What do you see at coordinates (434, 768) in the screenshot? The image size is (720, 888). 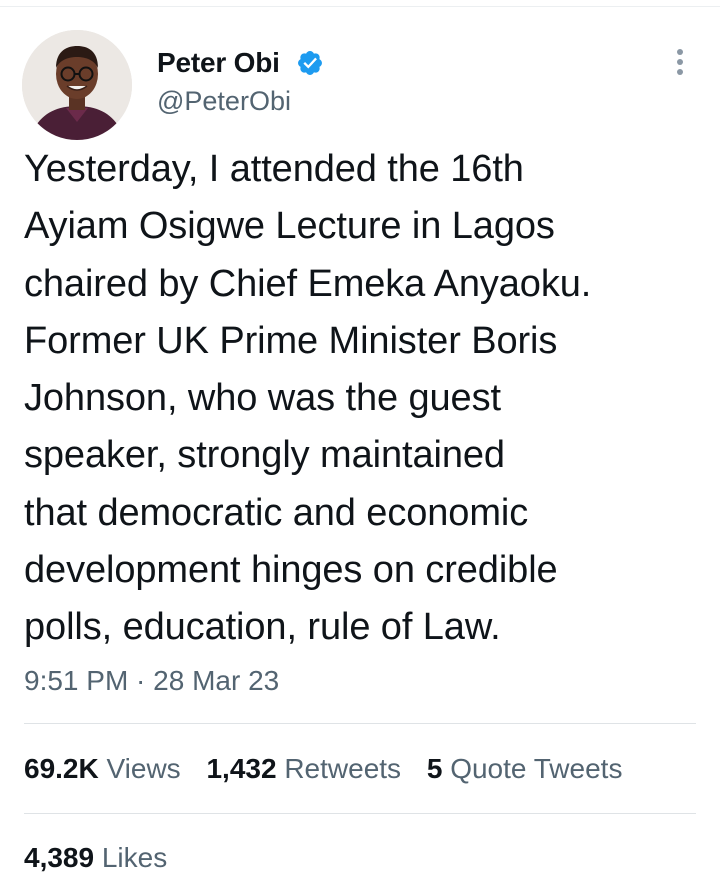 I see `quote-tweets-count: 5` at bounding box center [434, 768].